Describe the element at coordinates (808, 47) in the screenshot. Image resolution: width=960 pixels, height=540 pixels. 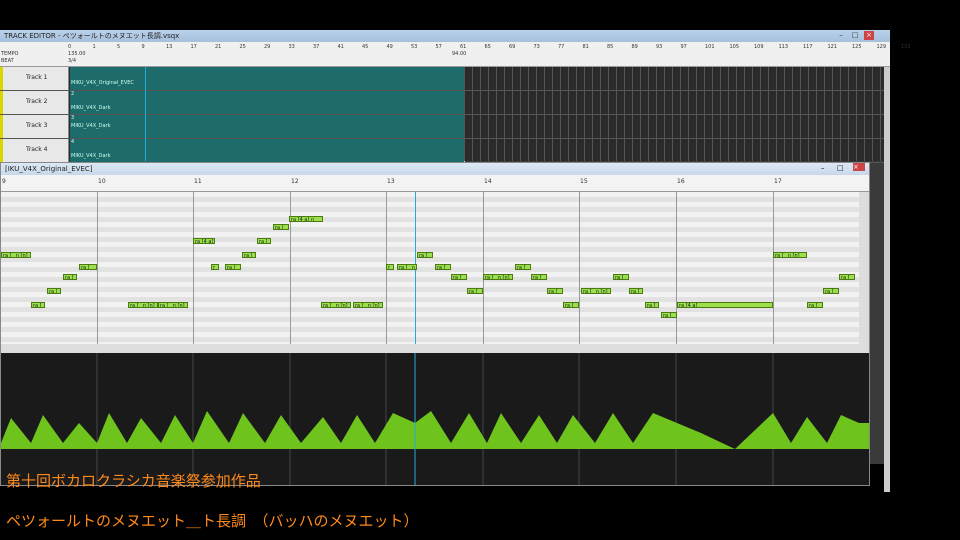
I see `measure-number: 117` at that location.